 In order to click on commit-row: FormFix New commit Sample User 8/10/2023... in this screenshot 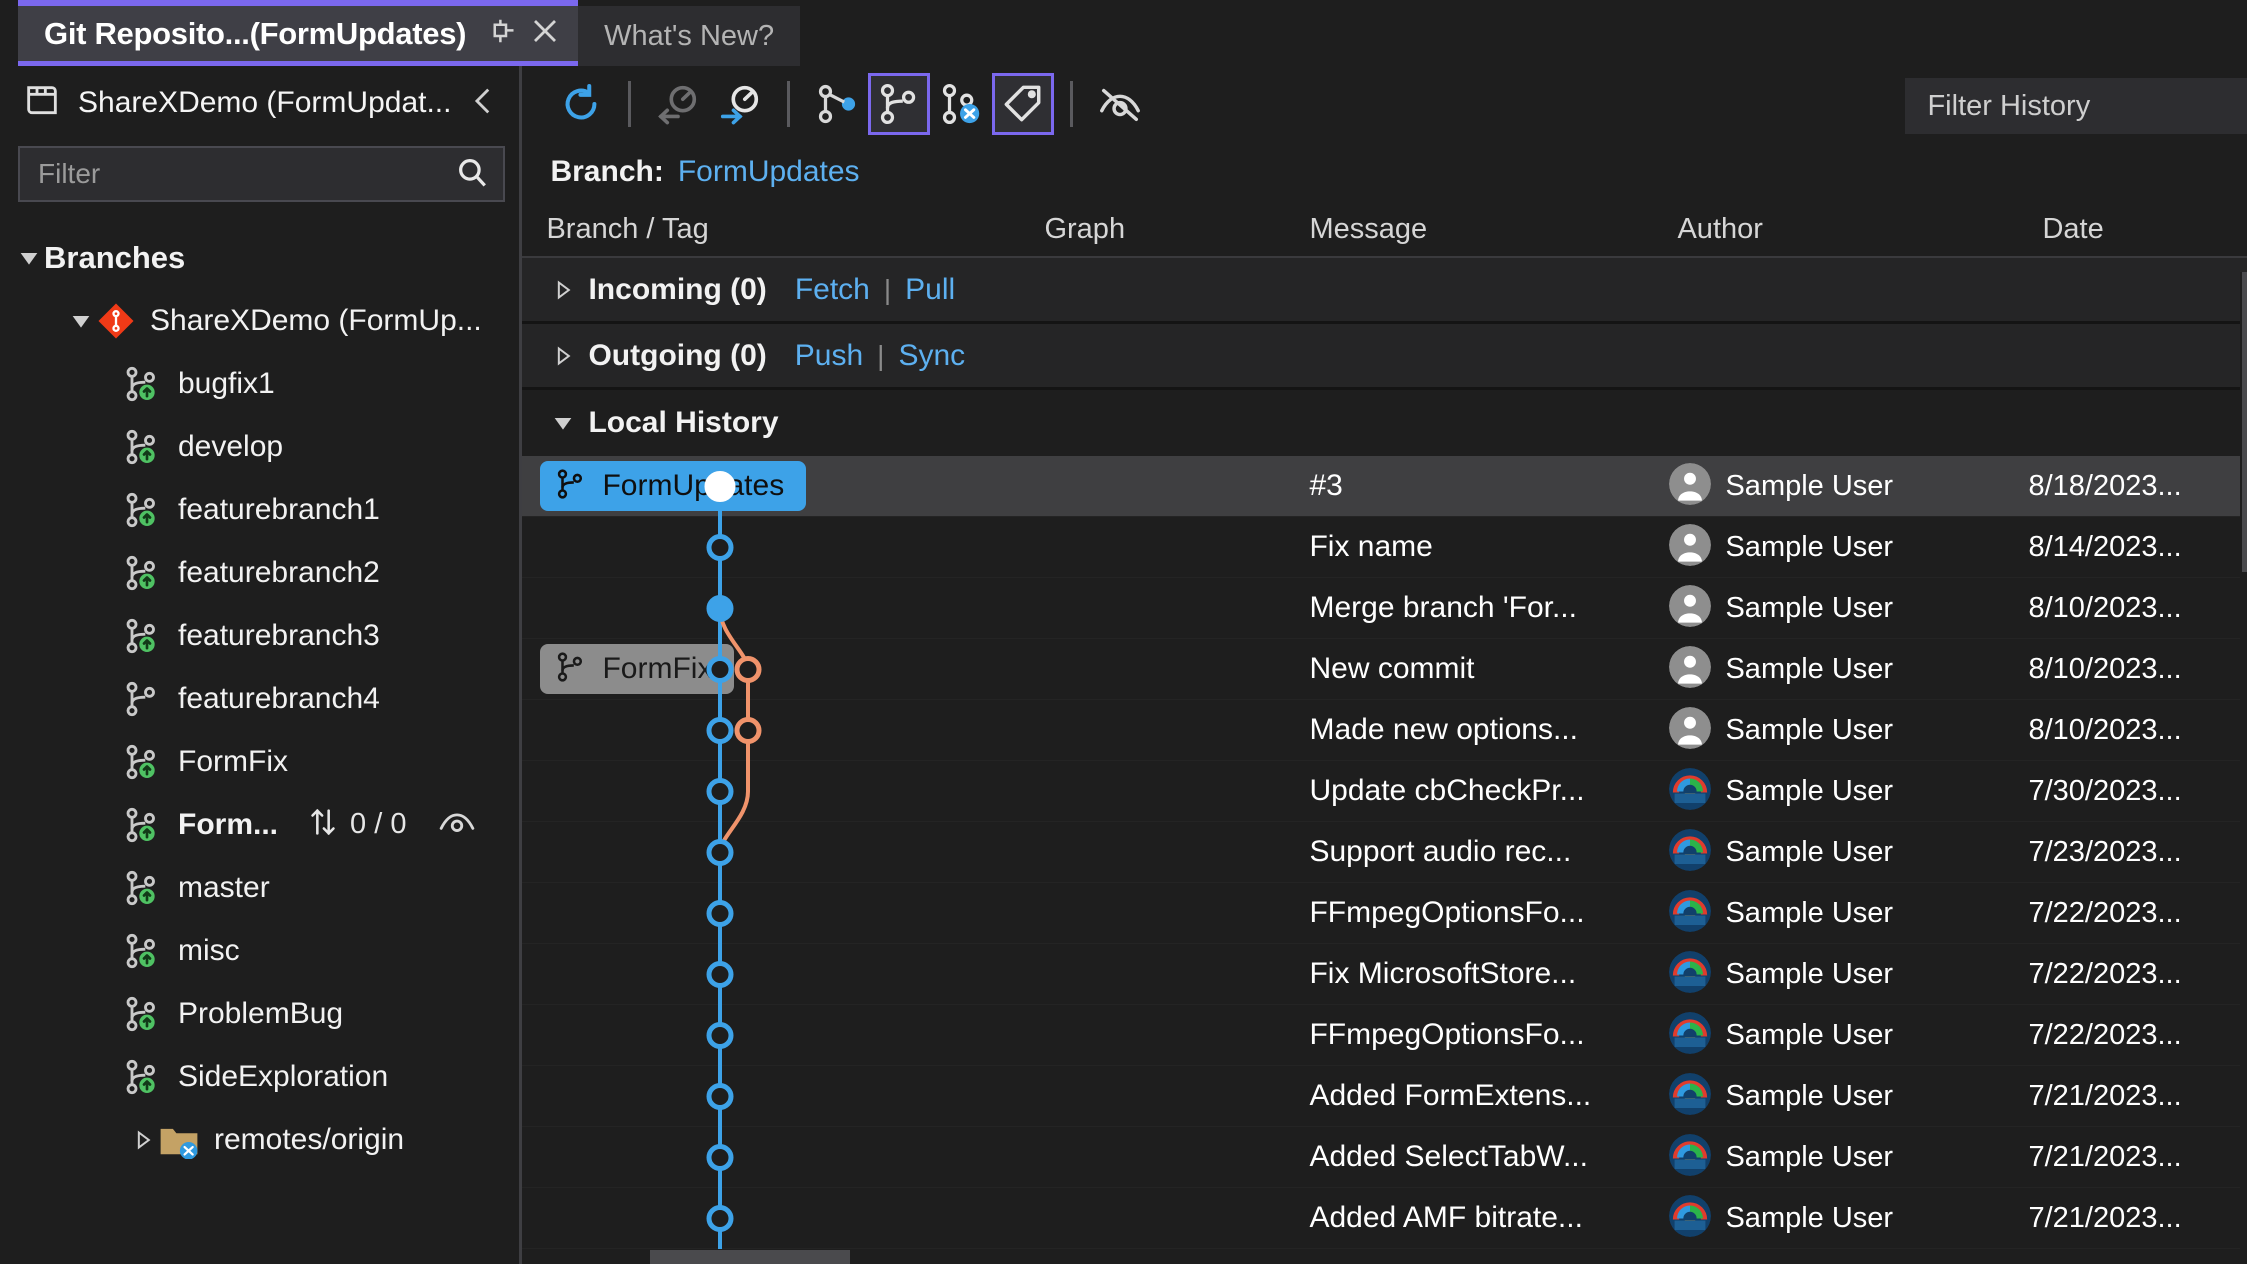, I will do `click(1384, 669)`.